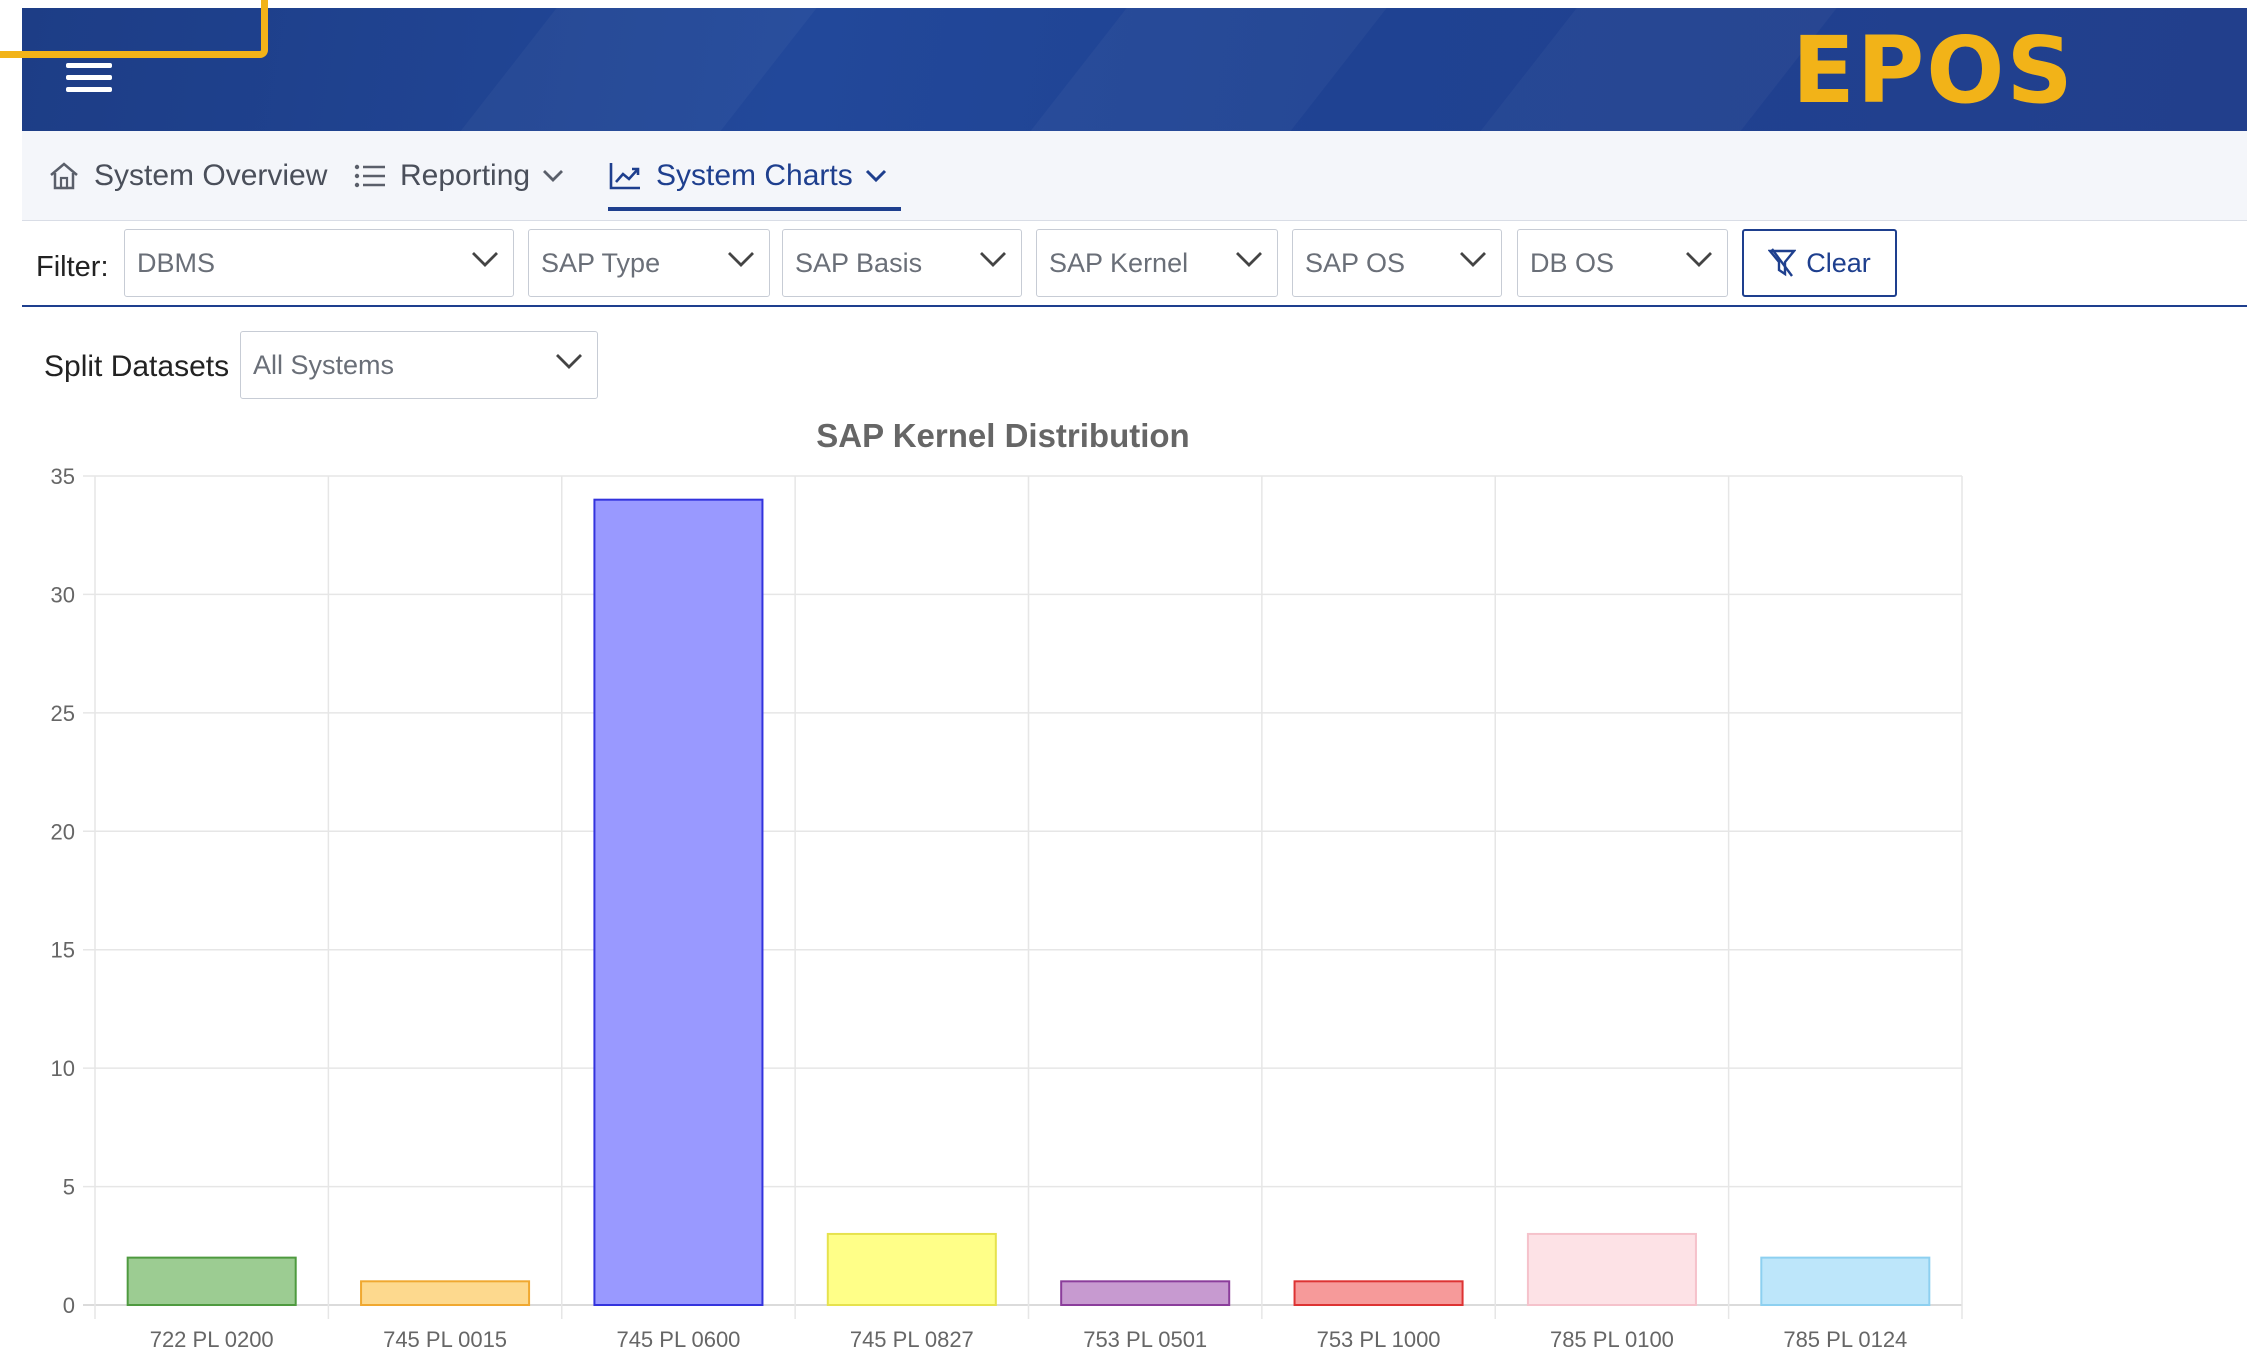 This screenshot has width=2247, height=1348. Describe the element at coordinates (1782, 262) in the screenshot. I see `filter-clear-icon` at that location.